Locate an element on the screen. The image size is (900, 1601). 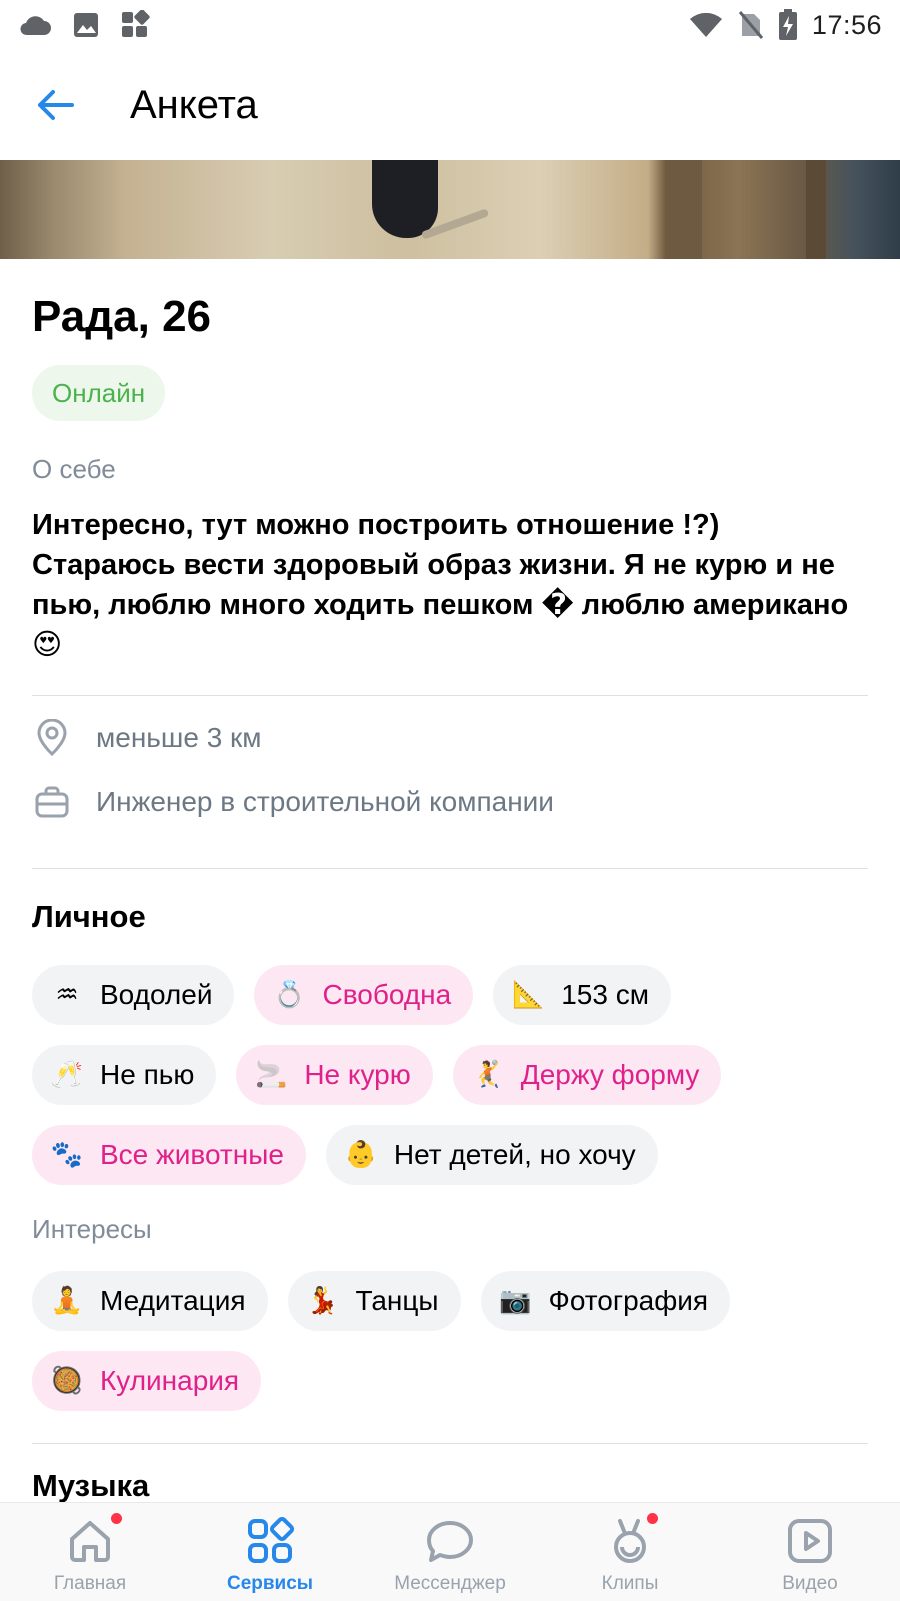
image-icon is located at coordinates (86, 25).